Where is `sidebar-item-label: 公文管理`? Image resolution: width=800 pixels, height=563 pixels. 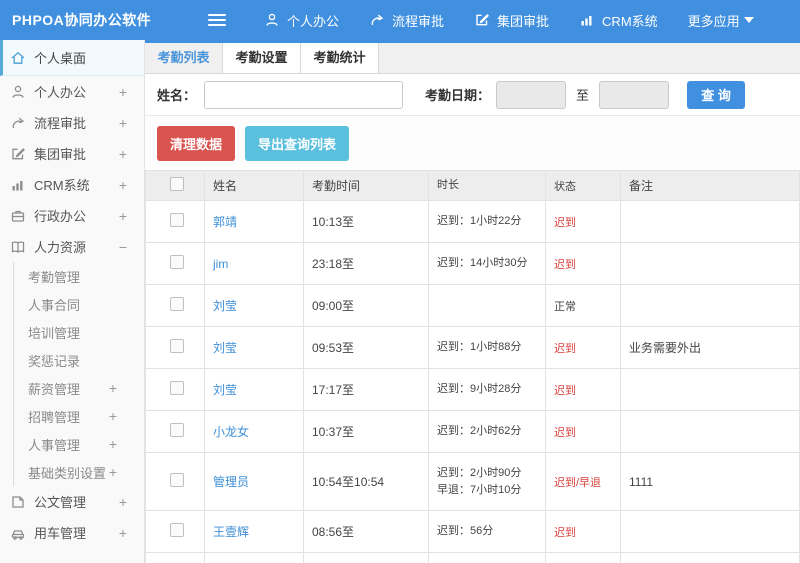 sidebar-item-label: 公文管理 is located at coordinates (60, 502).